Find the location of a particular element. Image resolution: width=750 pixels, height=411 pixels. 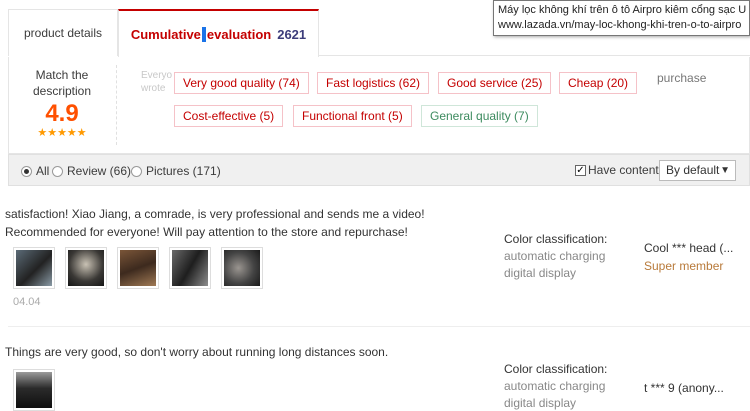

faded-text: Everyo wrote is located at coordinates (156, 82).